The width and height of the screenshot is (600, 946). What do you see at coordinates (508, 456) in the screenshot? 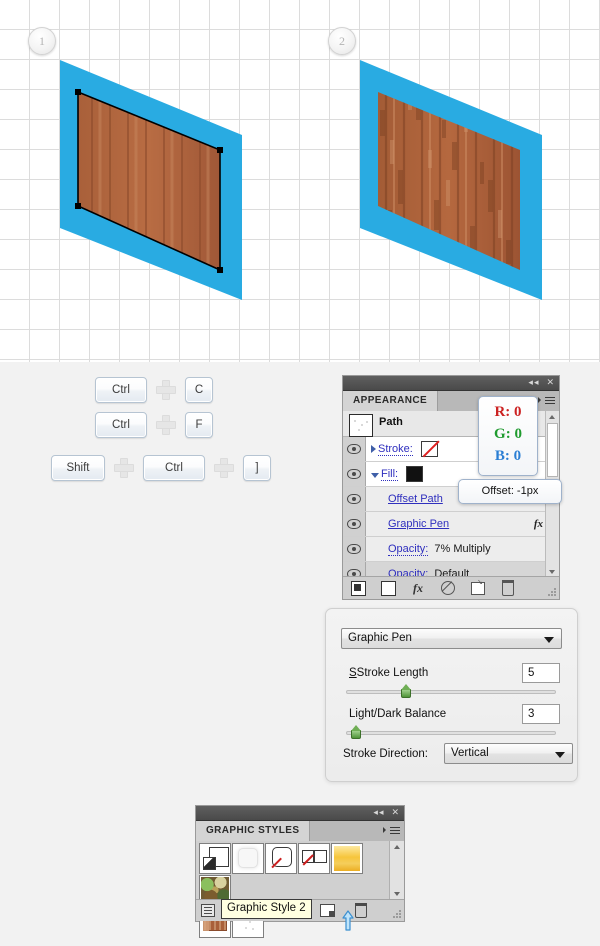
I see `rgb-b-value: B: 0` at bounding box center [508, 456].